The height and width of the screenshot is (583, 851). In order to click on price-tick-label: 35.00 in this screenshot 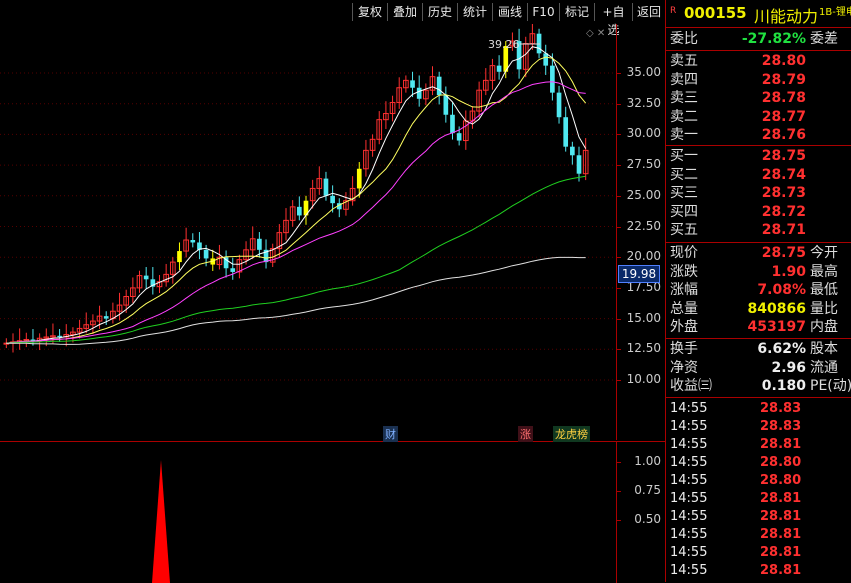, I will do `click(643, 72)`.